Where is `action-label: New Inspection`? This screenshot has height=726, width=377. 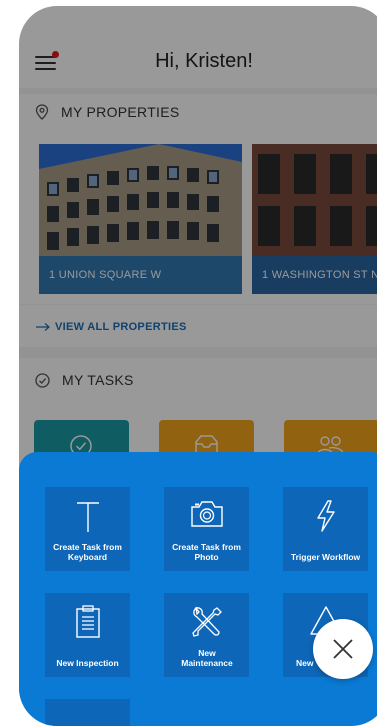 action-label: New Inspection is located at coordinates (87, 663).